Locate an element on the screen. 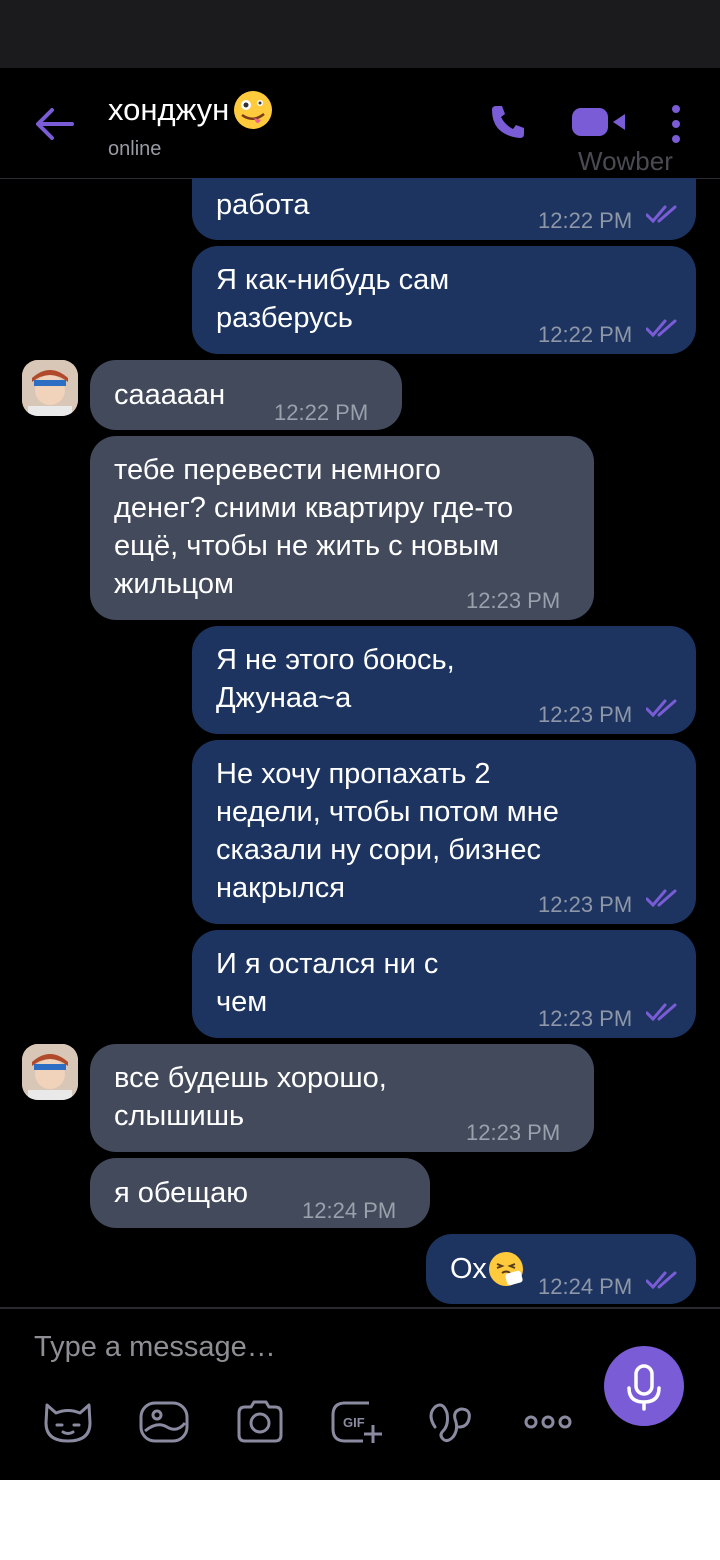  contact-status: online is located at coordinates (135, 149).